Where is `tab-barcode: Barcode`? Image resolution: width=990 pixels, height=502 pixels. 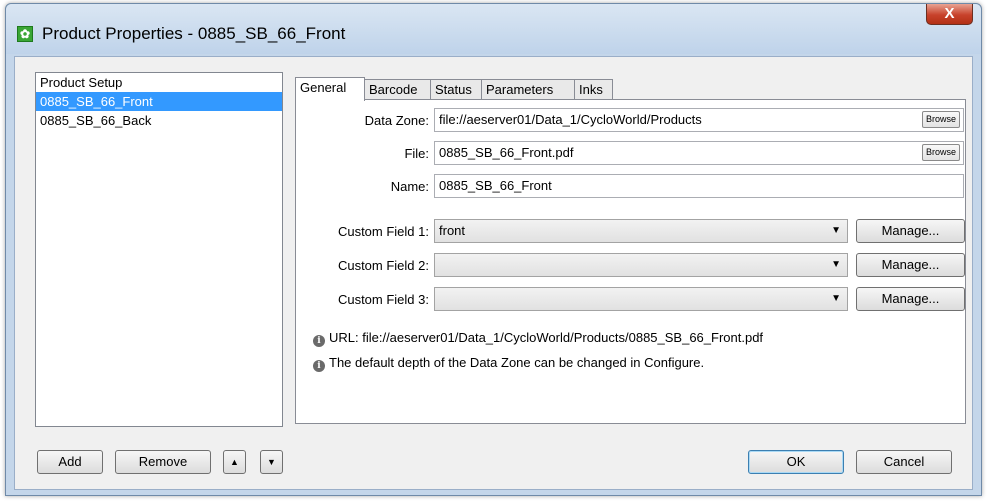
tab-barcode: Barcode is located at coordinates (397, 89).